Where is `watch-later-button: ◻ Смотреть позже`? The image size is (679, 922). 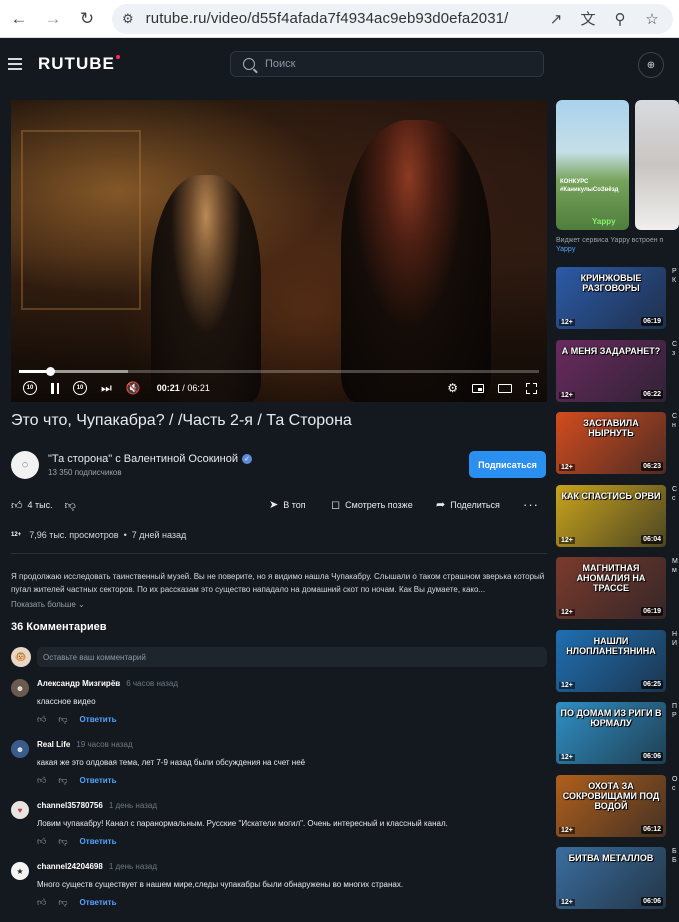
watch-later-button: ◻ Смотреть позже is located at coordinates (372, 504).